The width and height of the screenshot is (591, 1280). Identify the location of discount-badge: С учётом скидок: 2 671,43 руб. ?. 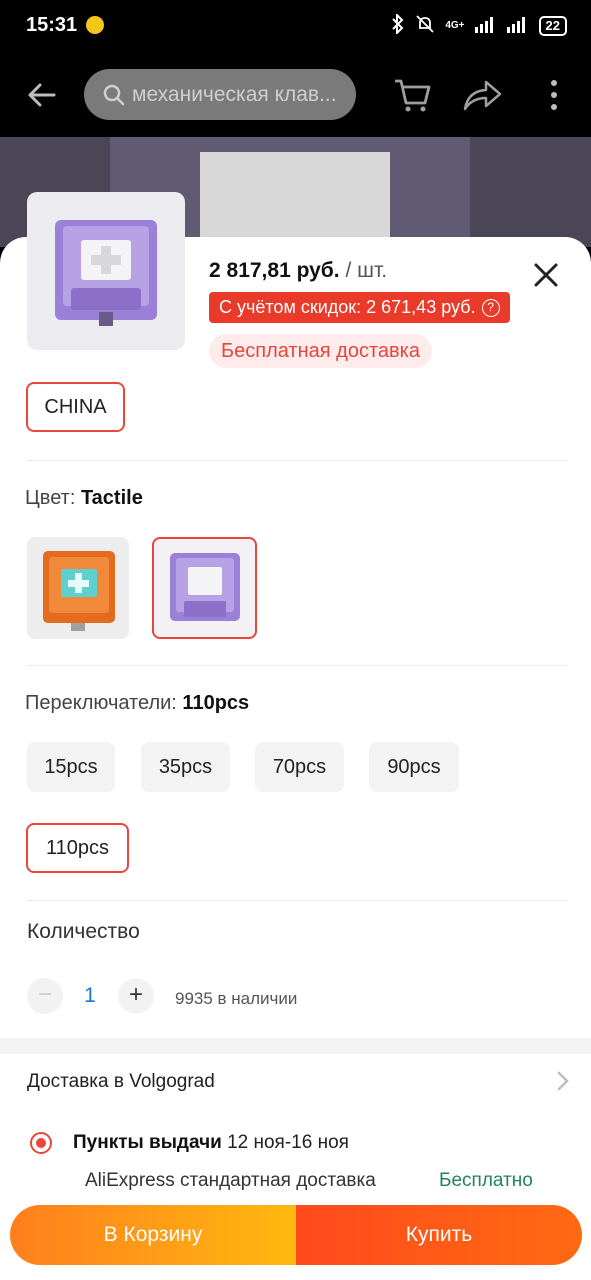
(359, 307).